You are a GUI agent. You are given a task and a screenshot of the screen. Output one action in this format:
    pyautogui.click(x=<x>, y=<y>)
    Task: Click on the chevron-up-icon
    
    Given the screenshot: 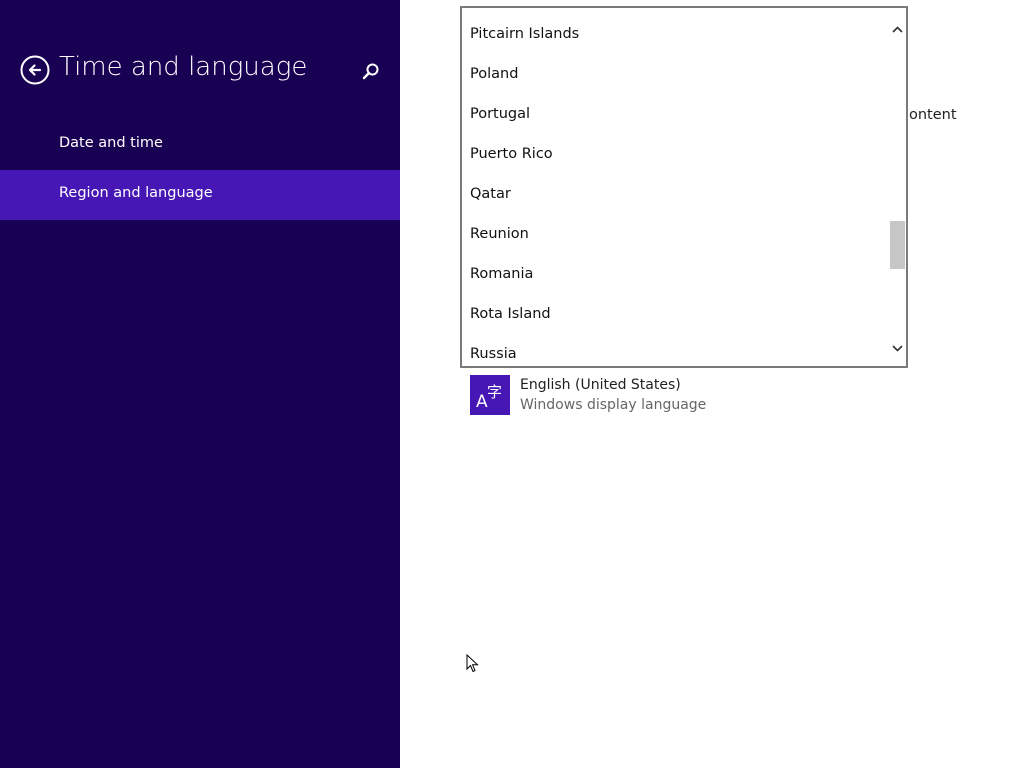 What is the action you would take?
    pyautogui.click(x=897, y=29)
    